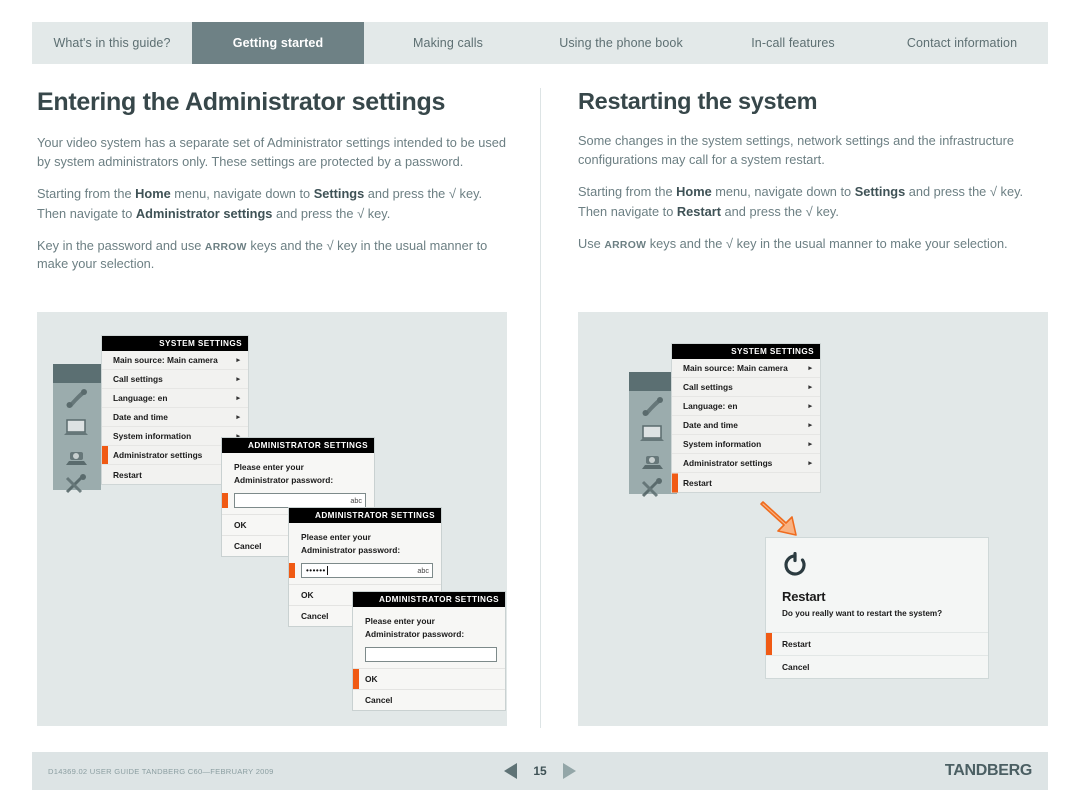 The image size is (1080, 811). I want to click on tab-making-calls: Making calls, so click(448, 43).